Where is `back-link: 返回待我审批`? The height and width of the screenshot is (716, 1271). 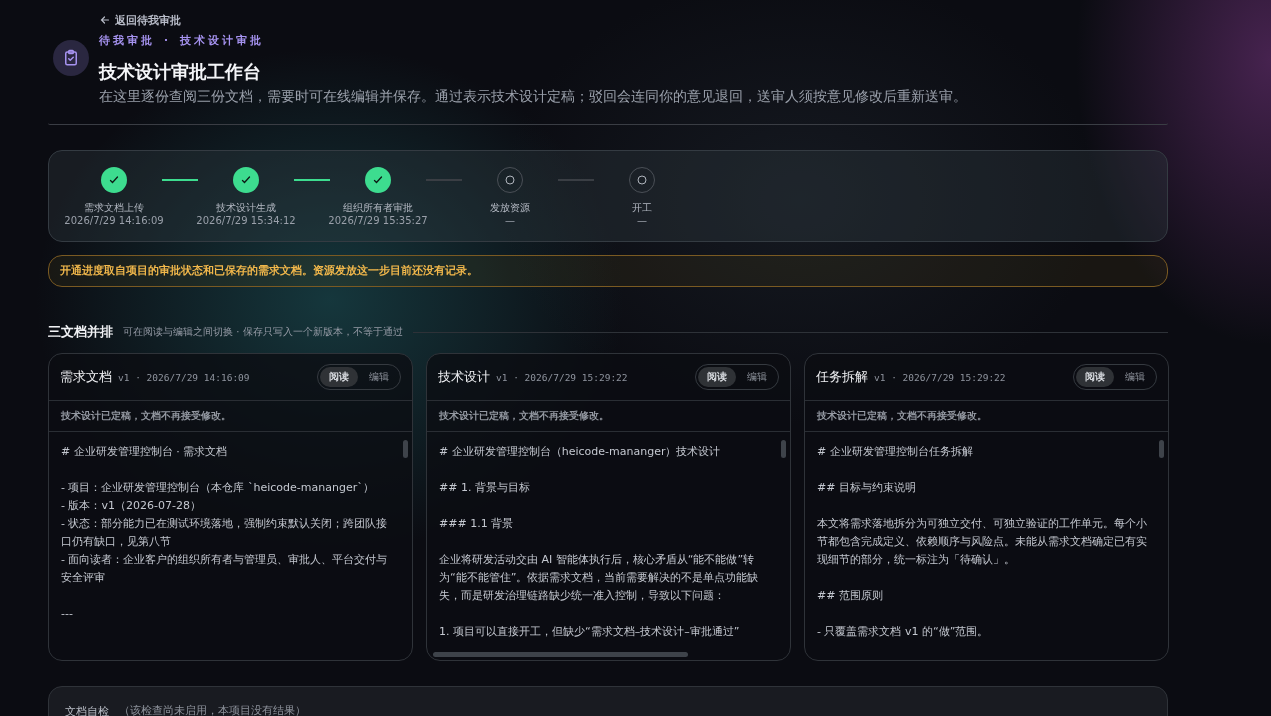
back-link: 返回待我审批 is located at coordinates (533, 20).